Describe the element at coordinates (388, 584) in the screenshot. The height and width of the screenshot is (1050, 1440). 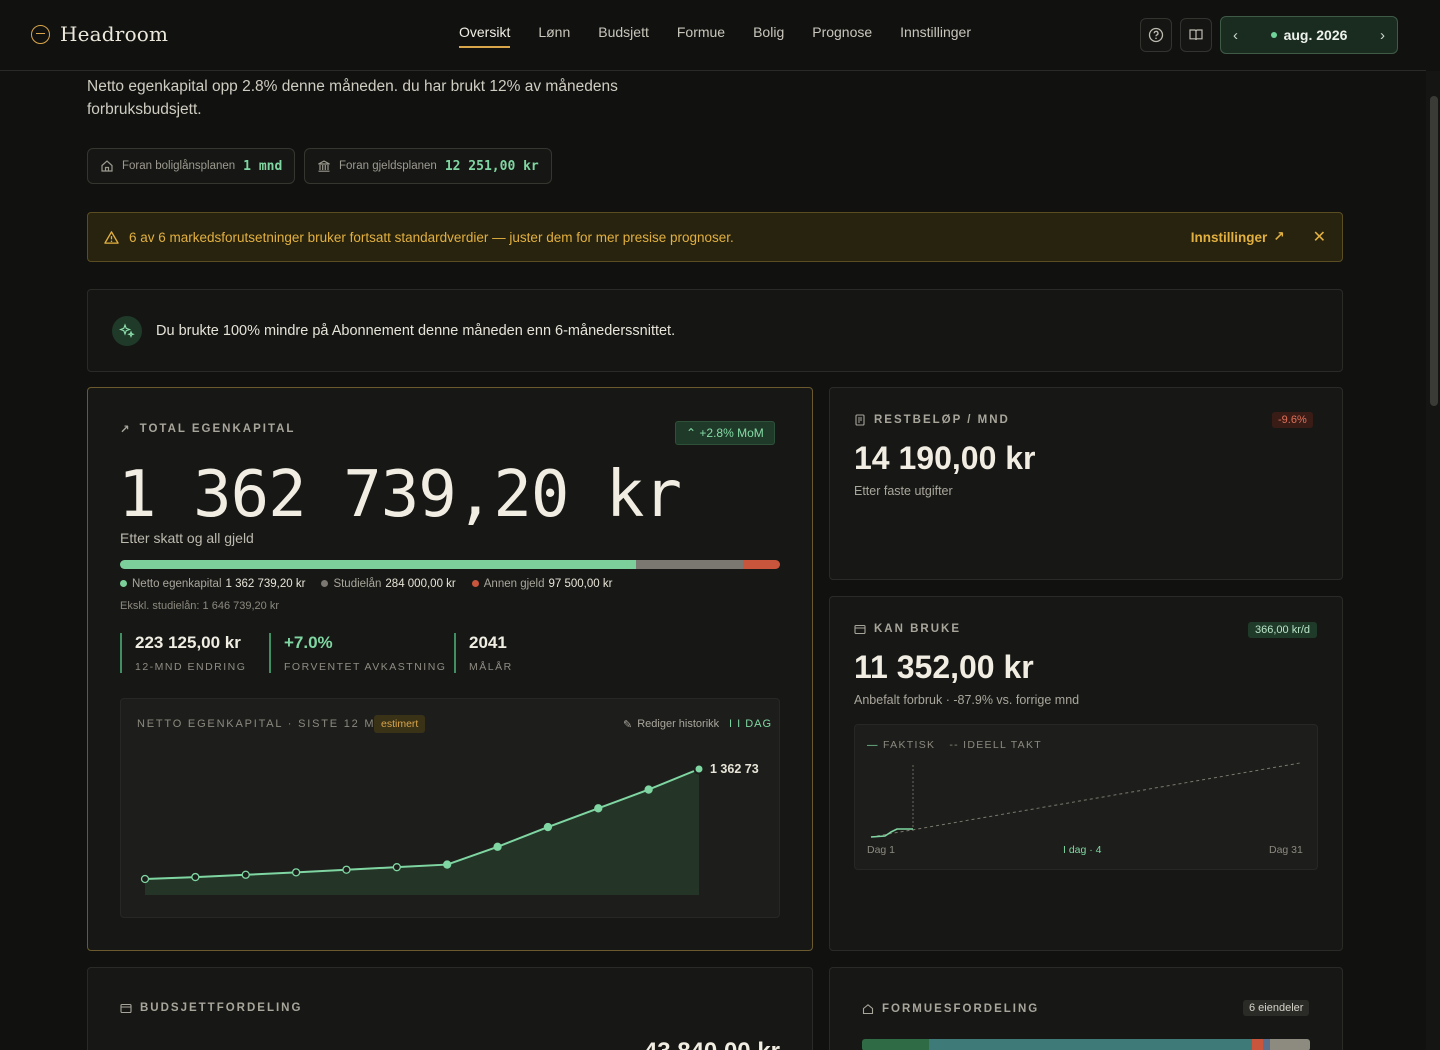
I see `legend-item-student-loan: Studielån 284 000,00 kr` at that location.